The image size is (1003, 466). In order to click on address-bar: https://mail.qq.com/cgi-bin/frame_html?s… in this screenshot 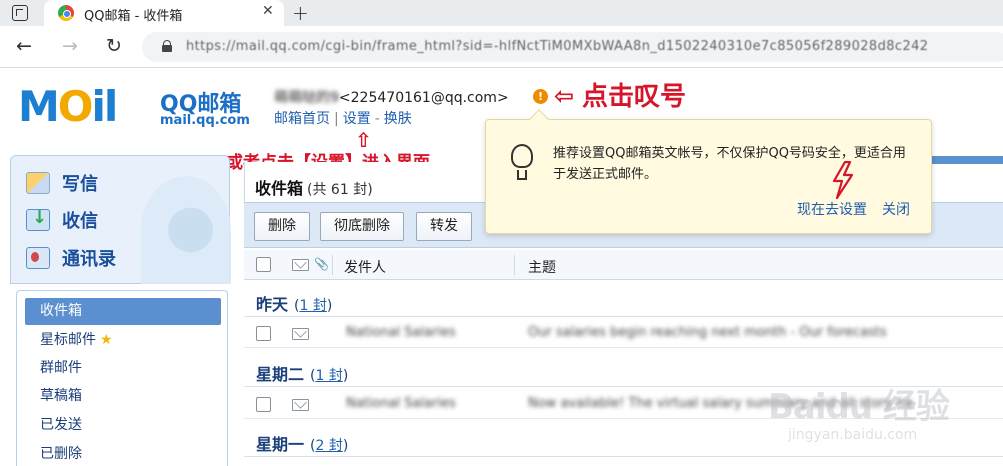, I will do `click(572, 47)`.